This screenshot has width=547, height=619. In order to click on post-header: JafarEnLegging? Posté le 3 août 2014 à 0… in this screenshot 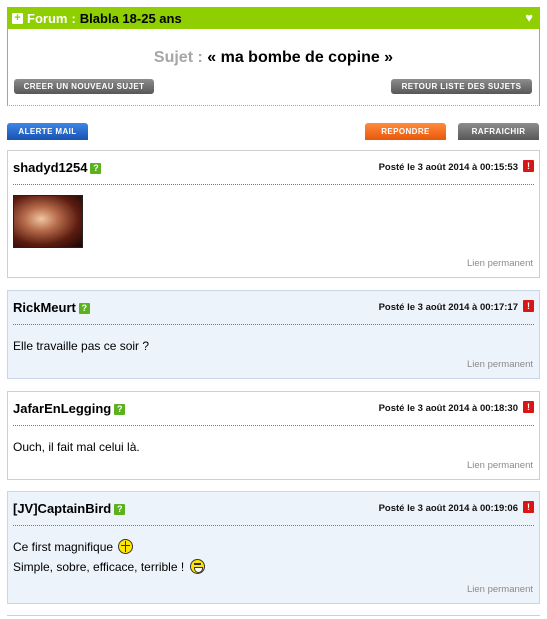, I will do `click(273, 409)`.